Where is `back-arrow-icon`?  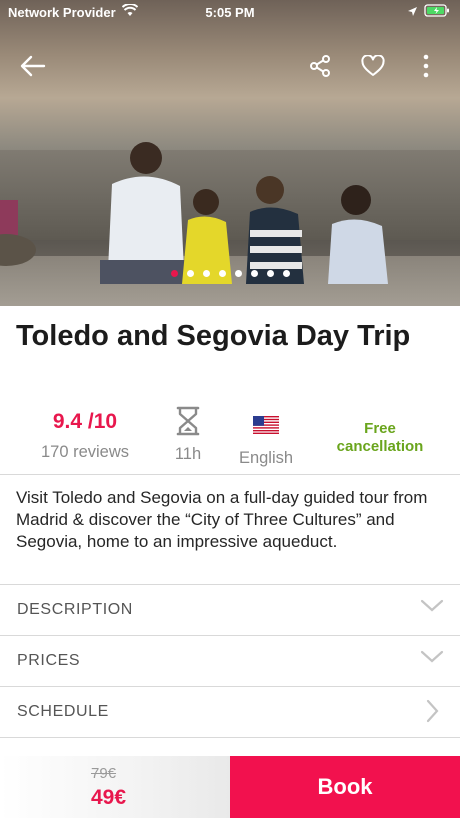
back-arrow-icon is located at coordinates (33, 68).